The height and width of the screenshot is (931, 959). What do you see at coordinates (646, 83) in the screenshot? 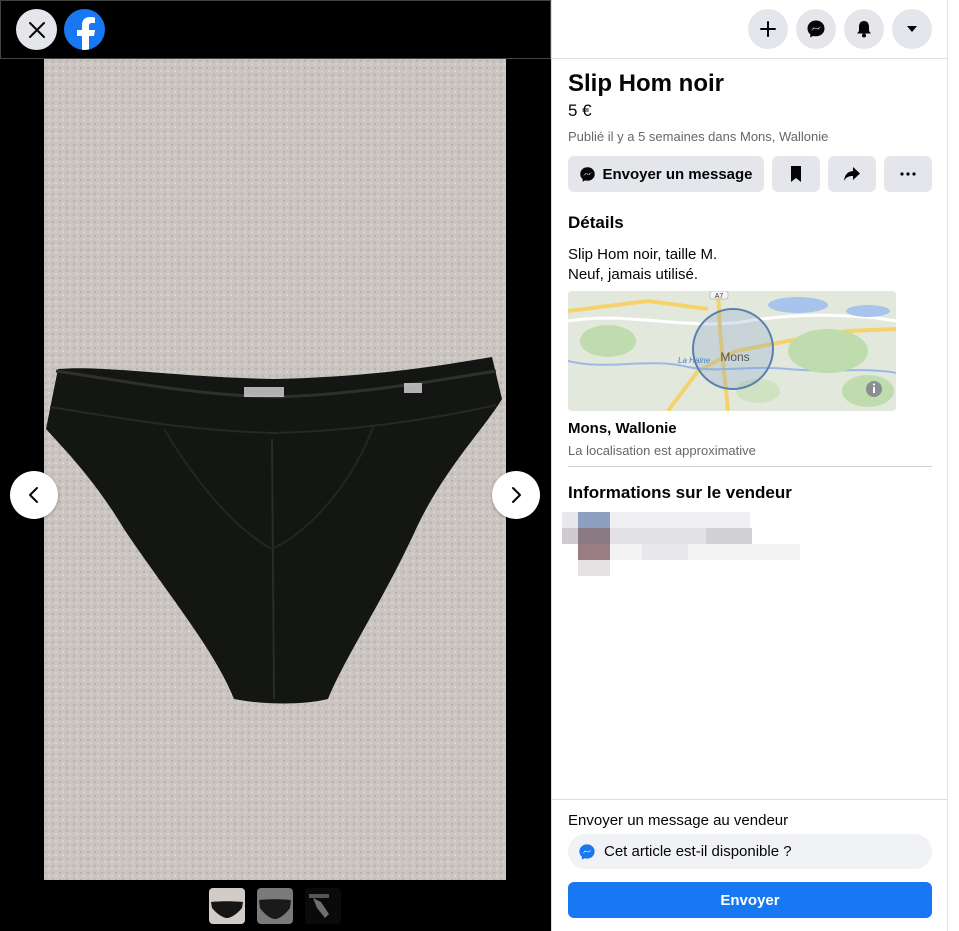
I see `listing-title: Slip Hom noir` at bounding box center [646, 83].